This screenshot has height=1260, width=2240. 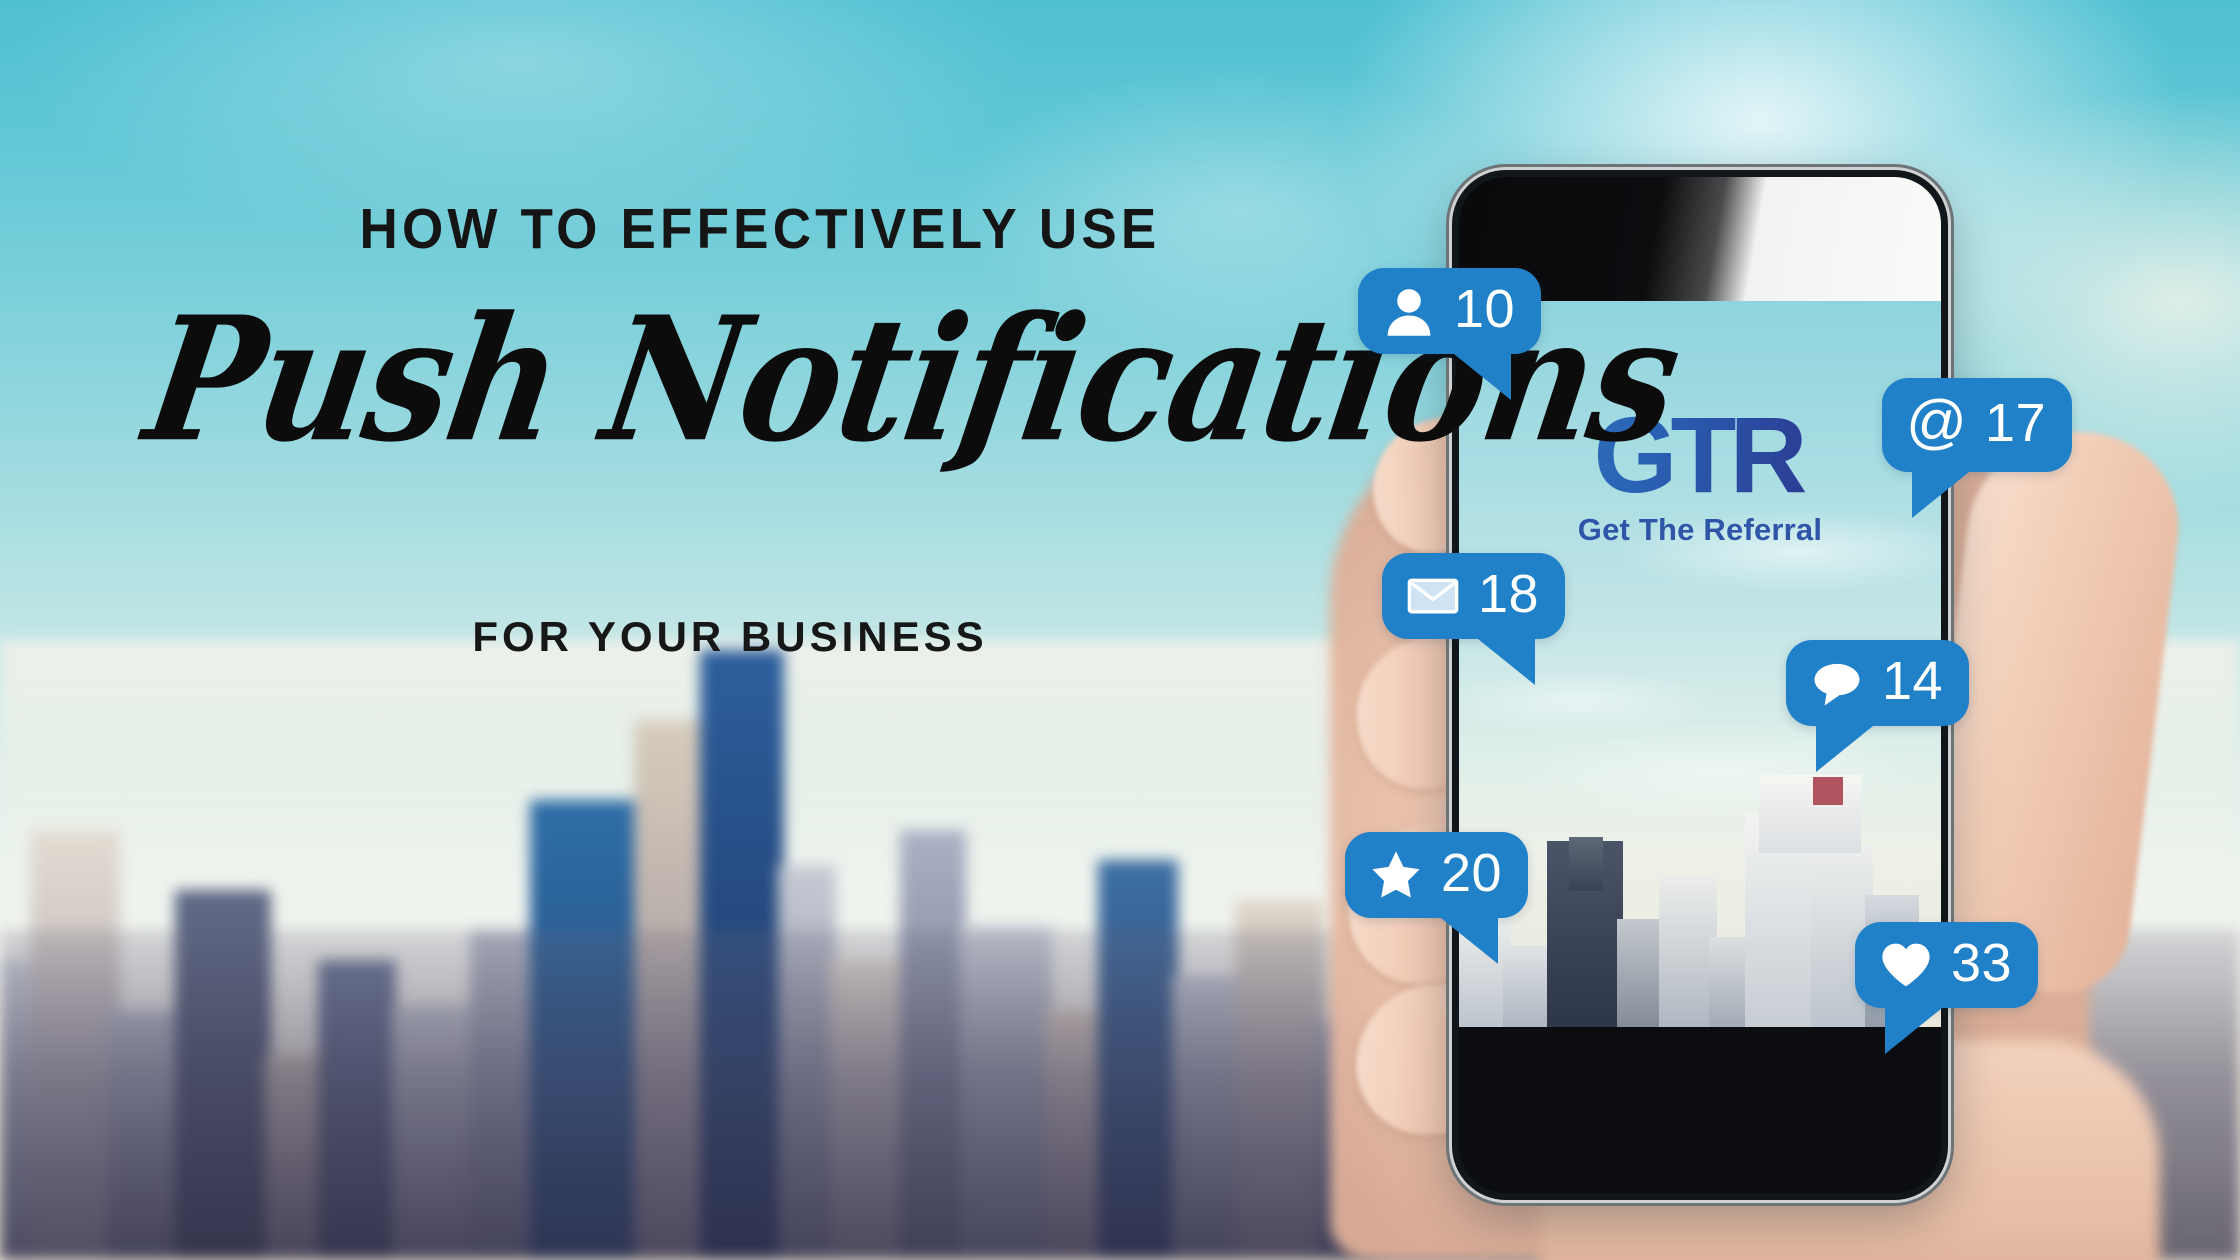 What do you see at coordinates (1837, 684) in the screenshot?
I see `comment-icon` at bounding box center [1837, 684].